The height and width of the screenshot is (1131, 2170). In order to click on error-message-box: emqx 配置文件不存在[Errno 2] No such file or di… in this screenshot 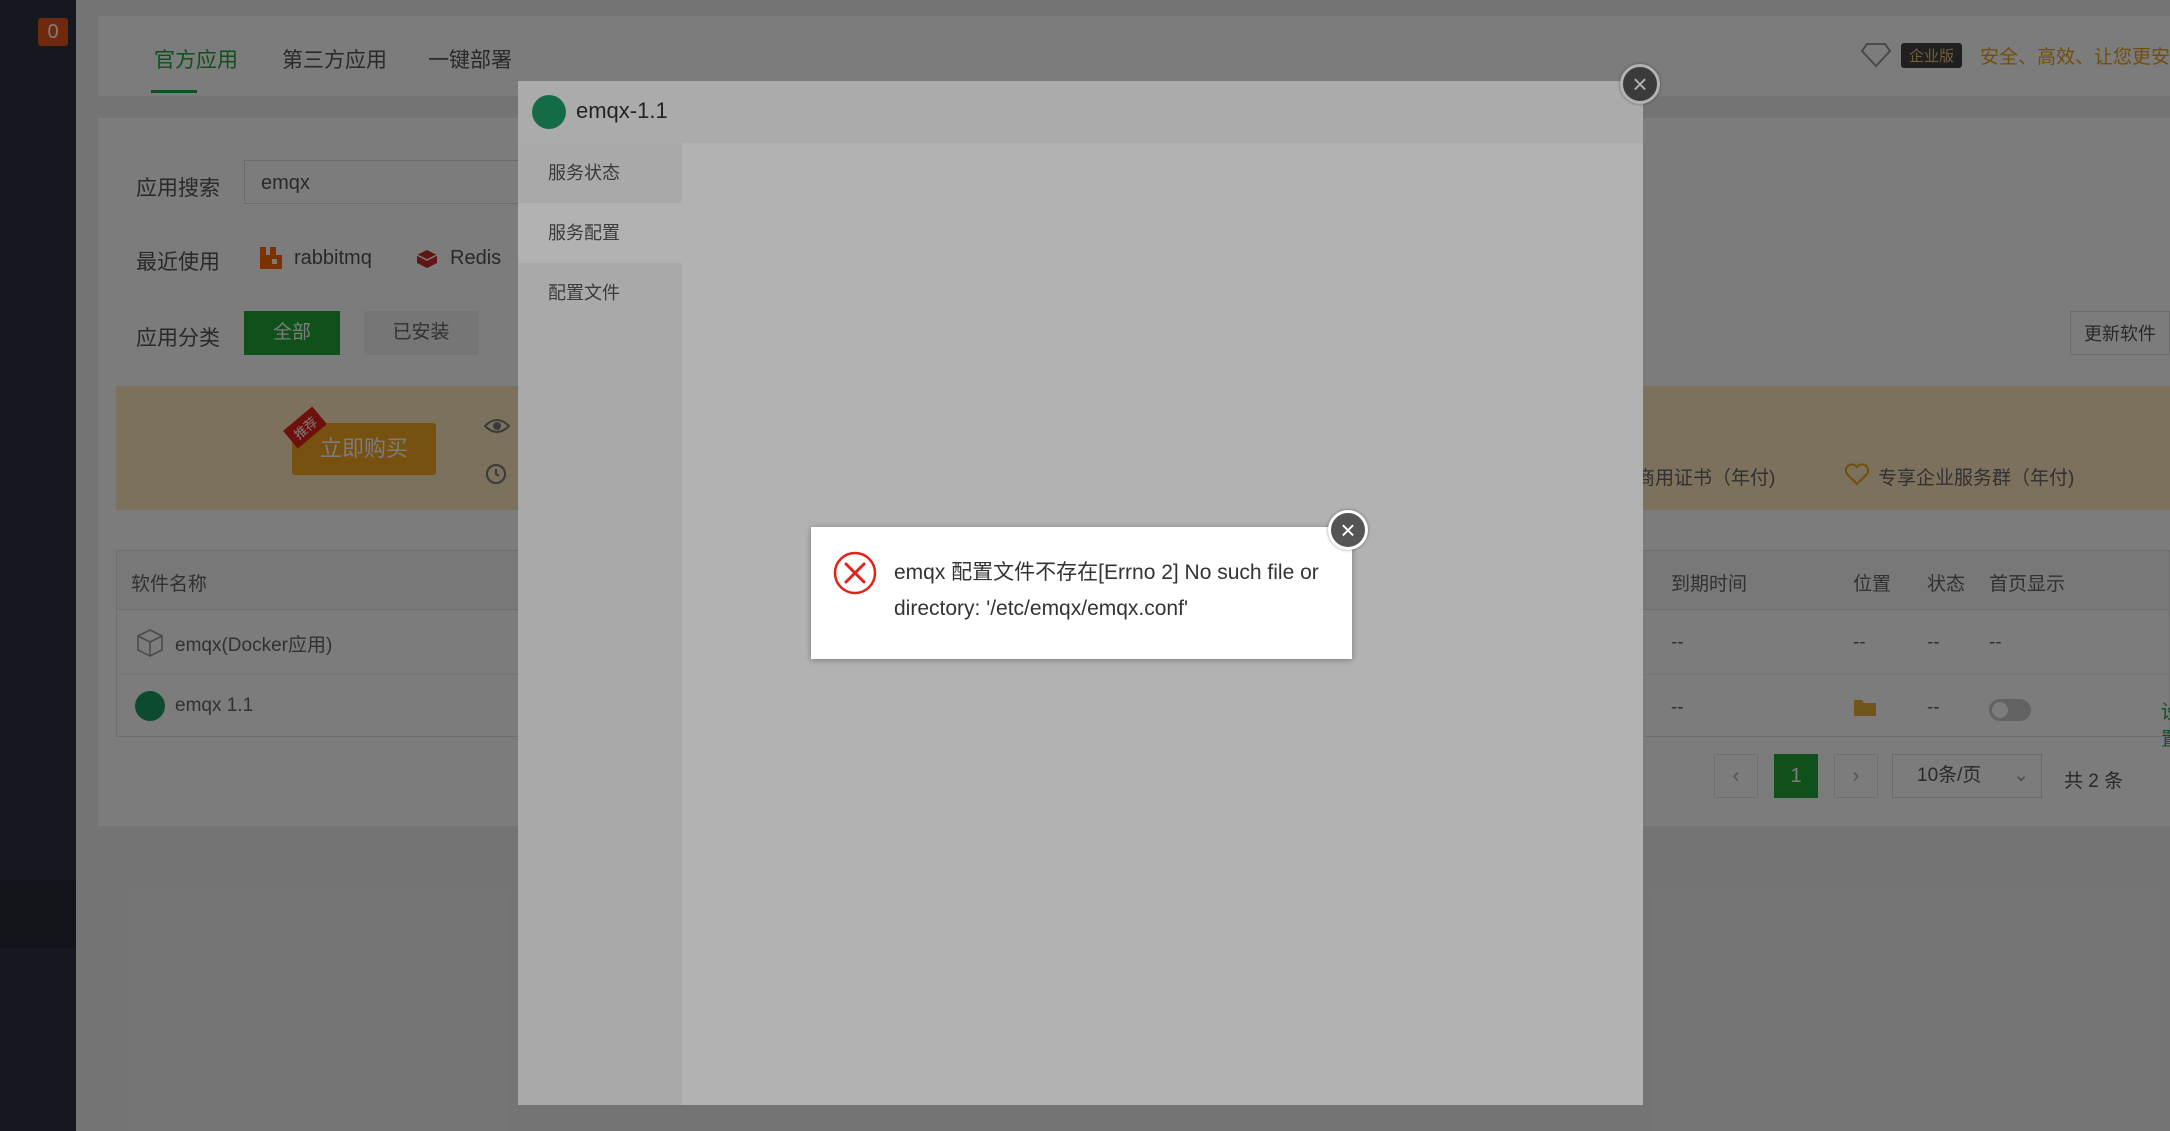, I will do `click(1081, 593)`.